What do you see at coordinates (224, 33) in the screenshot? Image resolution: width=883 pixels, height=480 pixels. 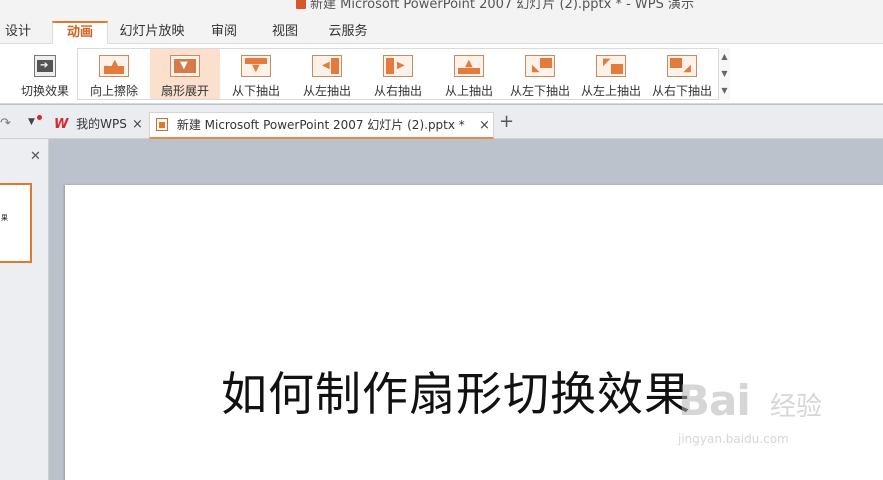 I see `tab-review: 审阅` at bounding box center [224, 33].